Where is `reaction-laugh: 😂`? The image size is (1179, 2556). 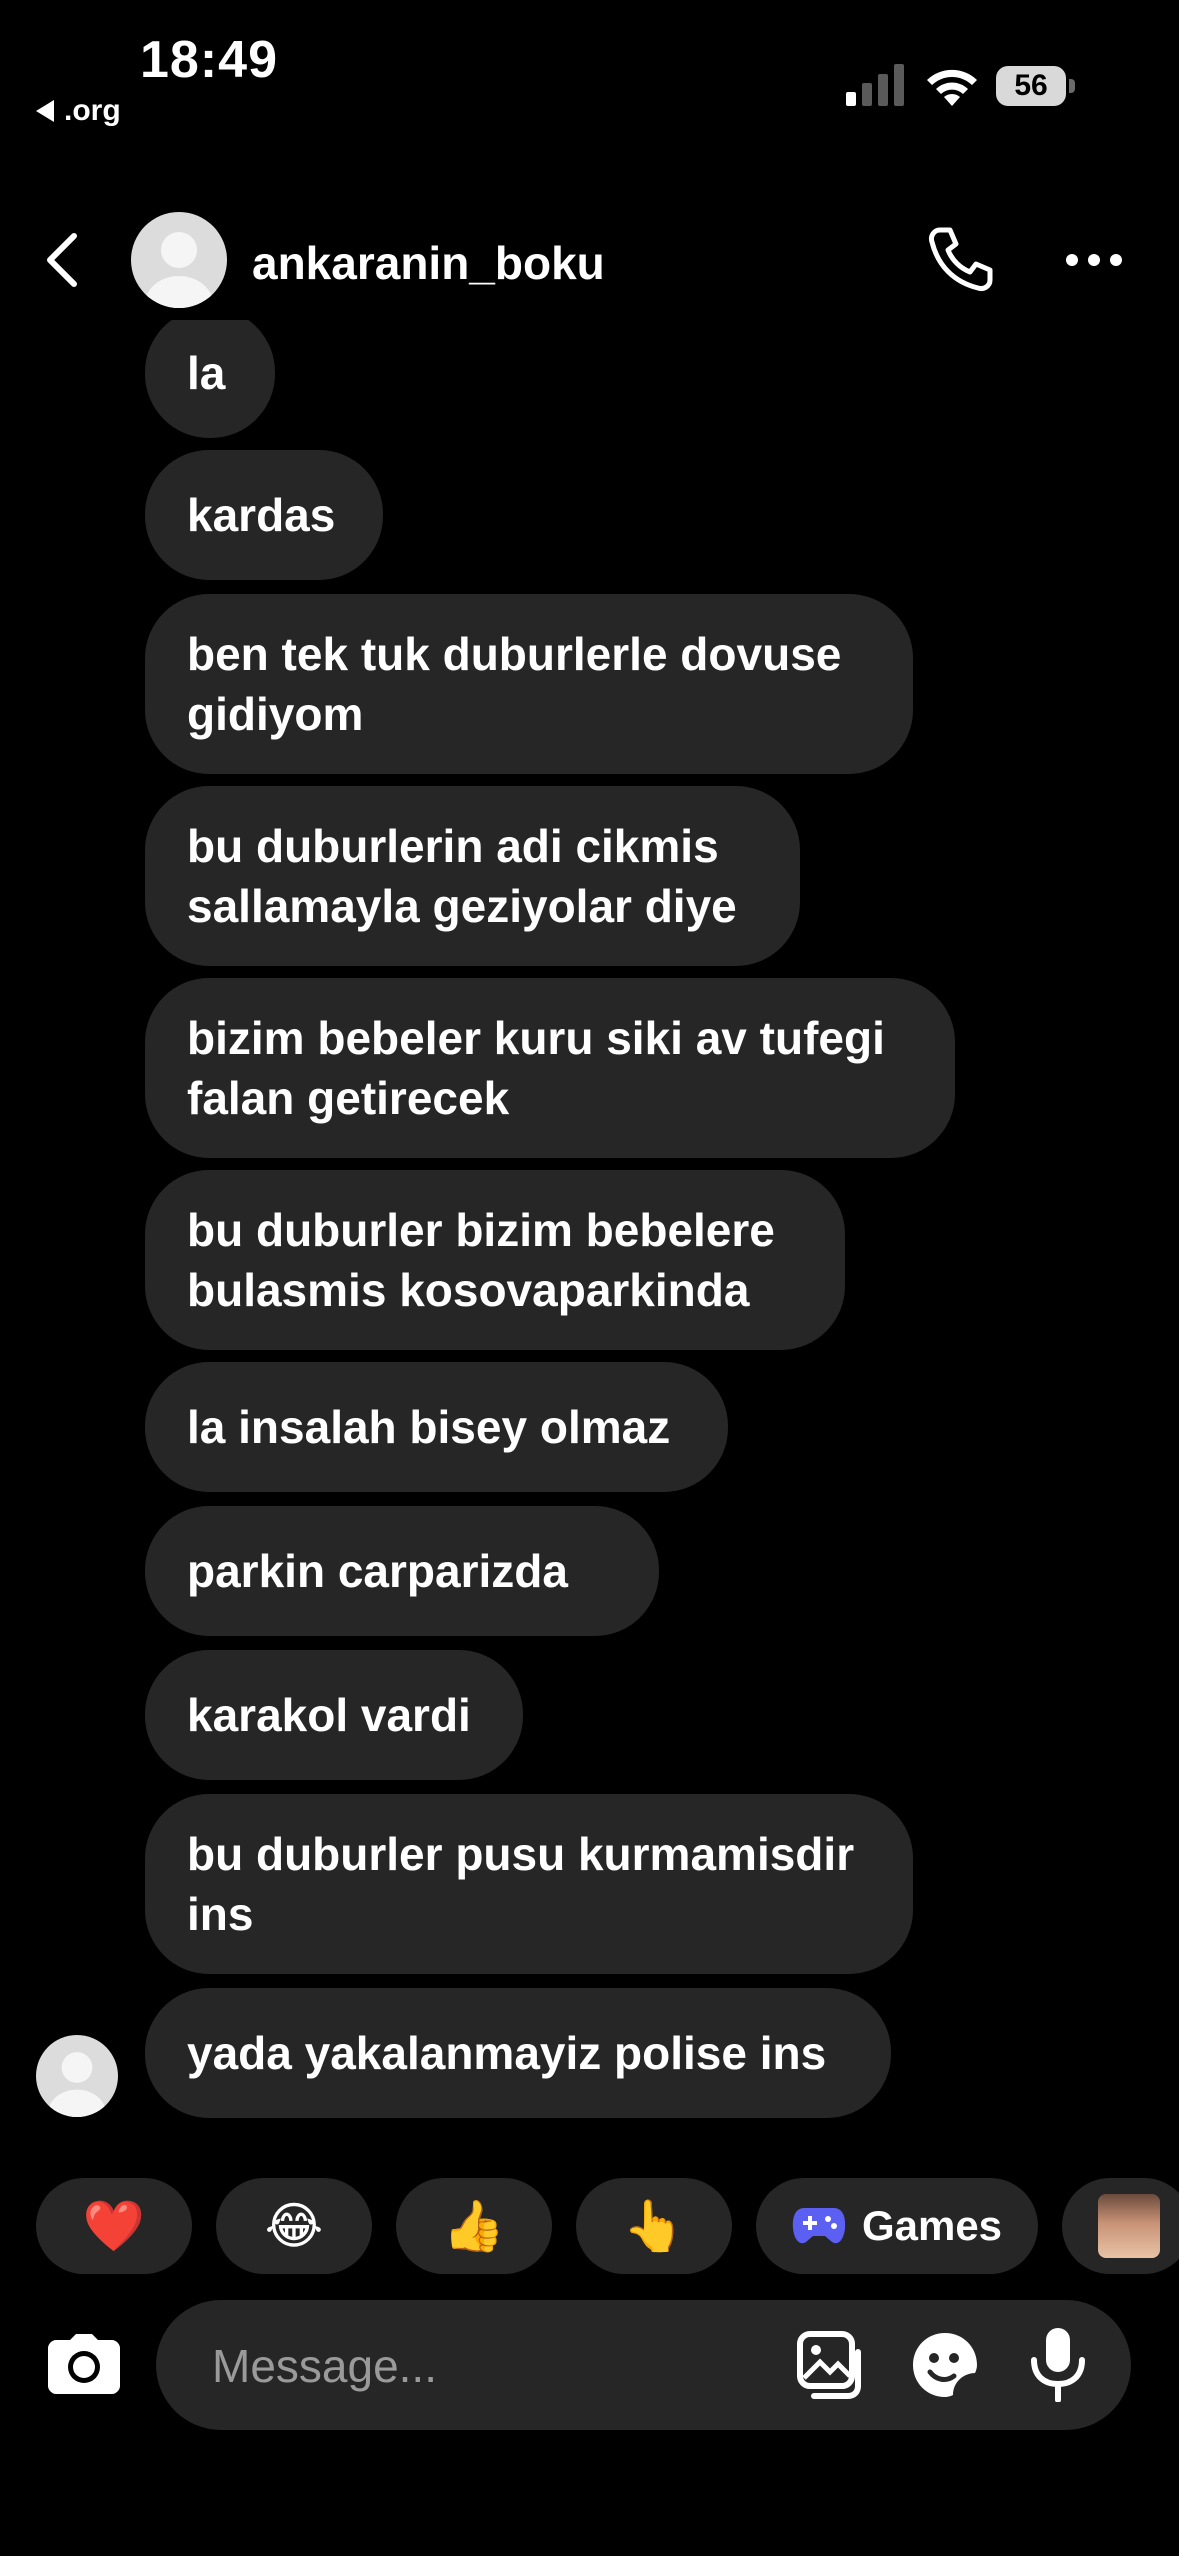 reaction-laugh: 😂 is located at coordinates (294, 2226).